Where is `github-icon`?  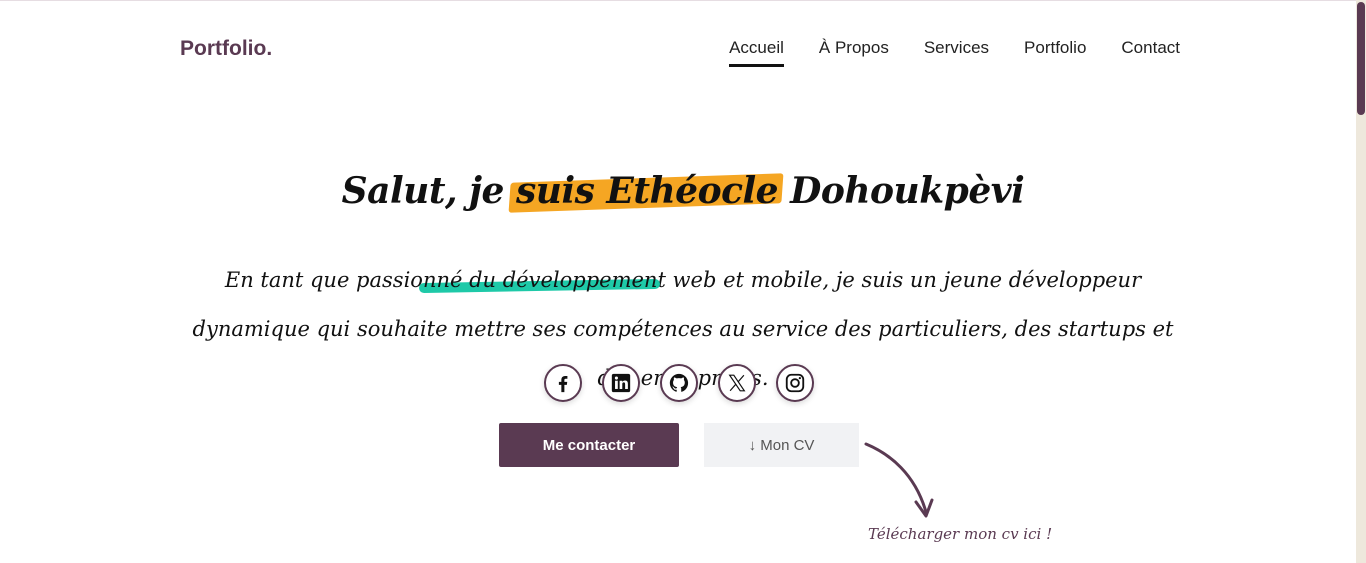 github-icon is located at coordinates (679, 382).